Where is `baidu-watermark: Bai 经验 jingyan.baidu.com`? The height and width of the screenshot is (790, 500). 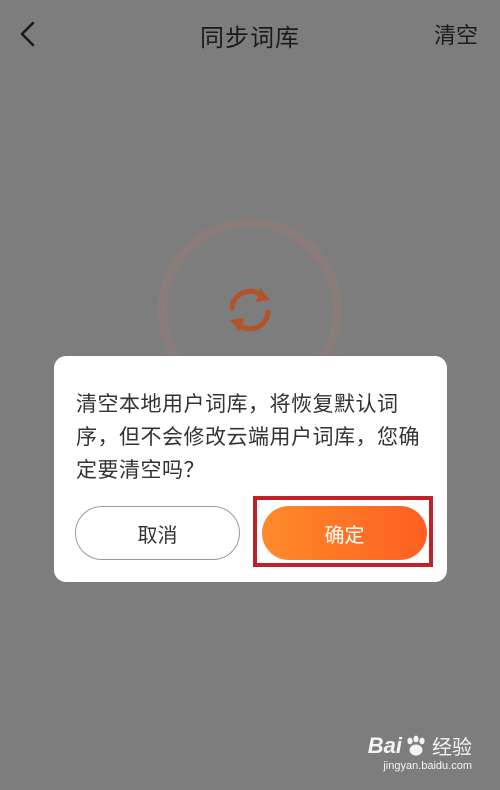
baidu-watermark: Bai 经验 jingyan.baidu.com is located at coordinates (419, 752).